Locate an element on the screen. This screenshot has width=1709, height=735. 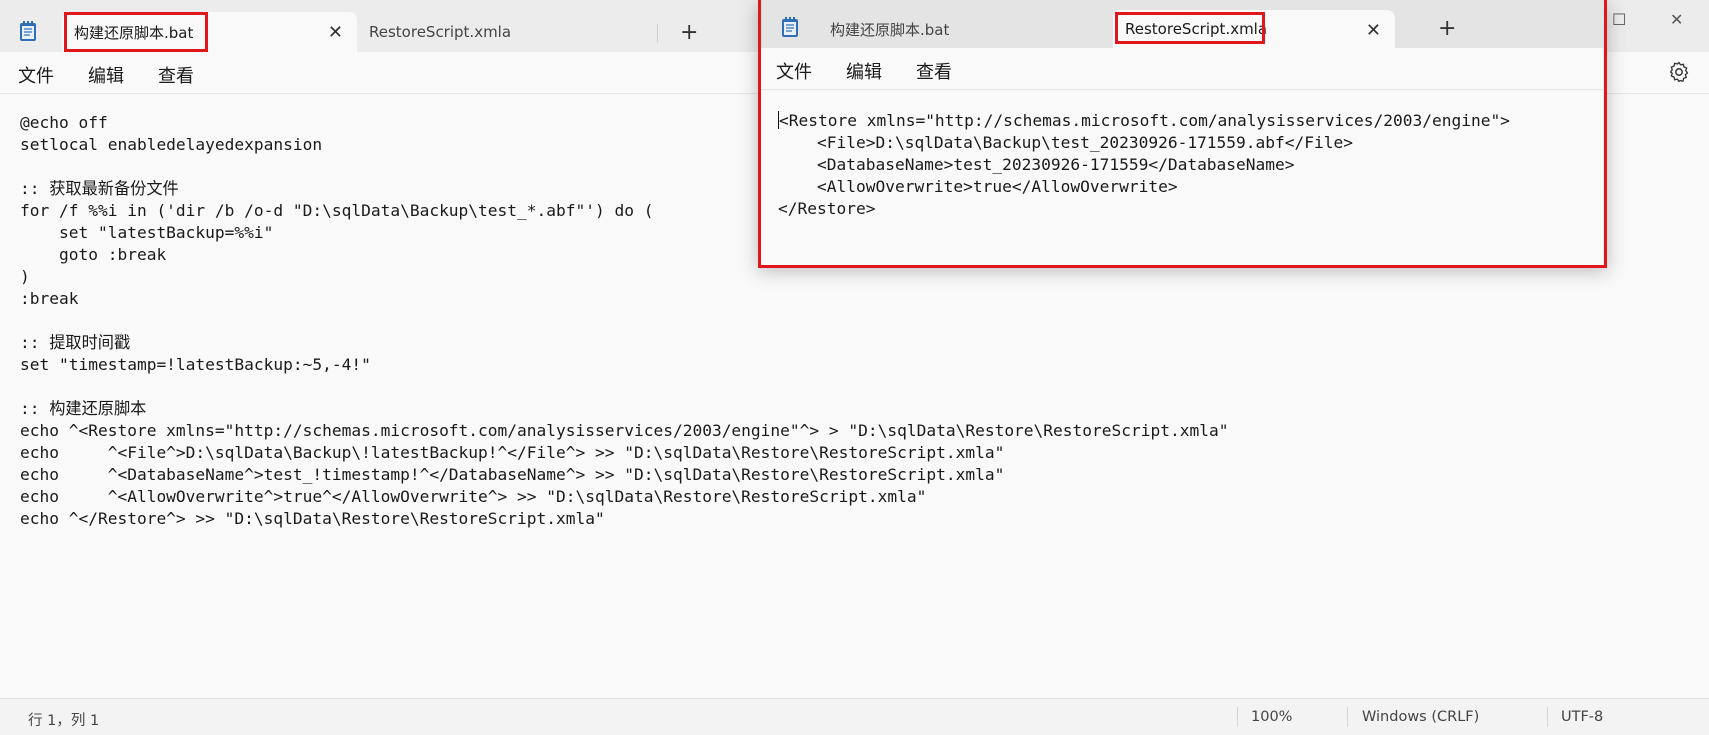
maximize-button: ☐ is located at coordinates (1619, 19).